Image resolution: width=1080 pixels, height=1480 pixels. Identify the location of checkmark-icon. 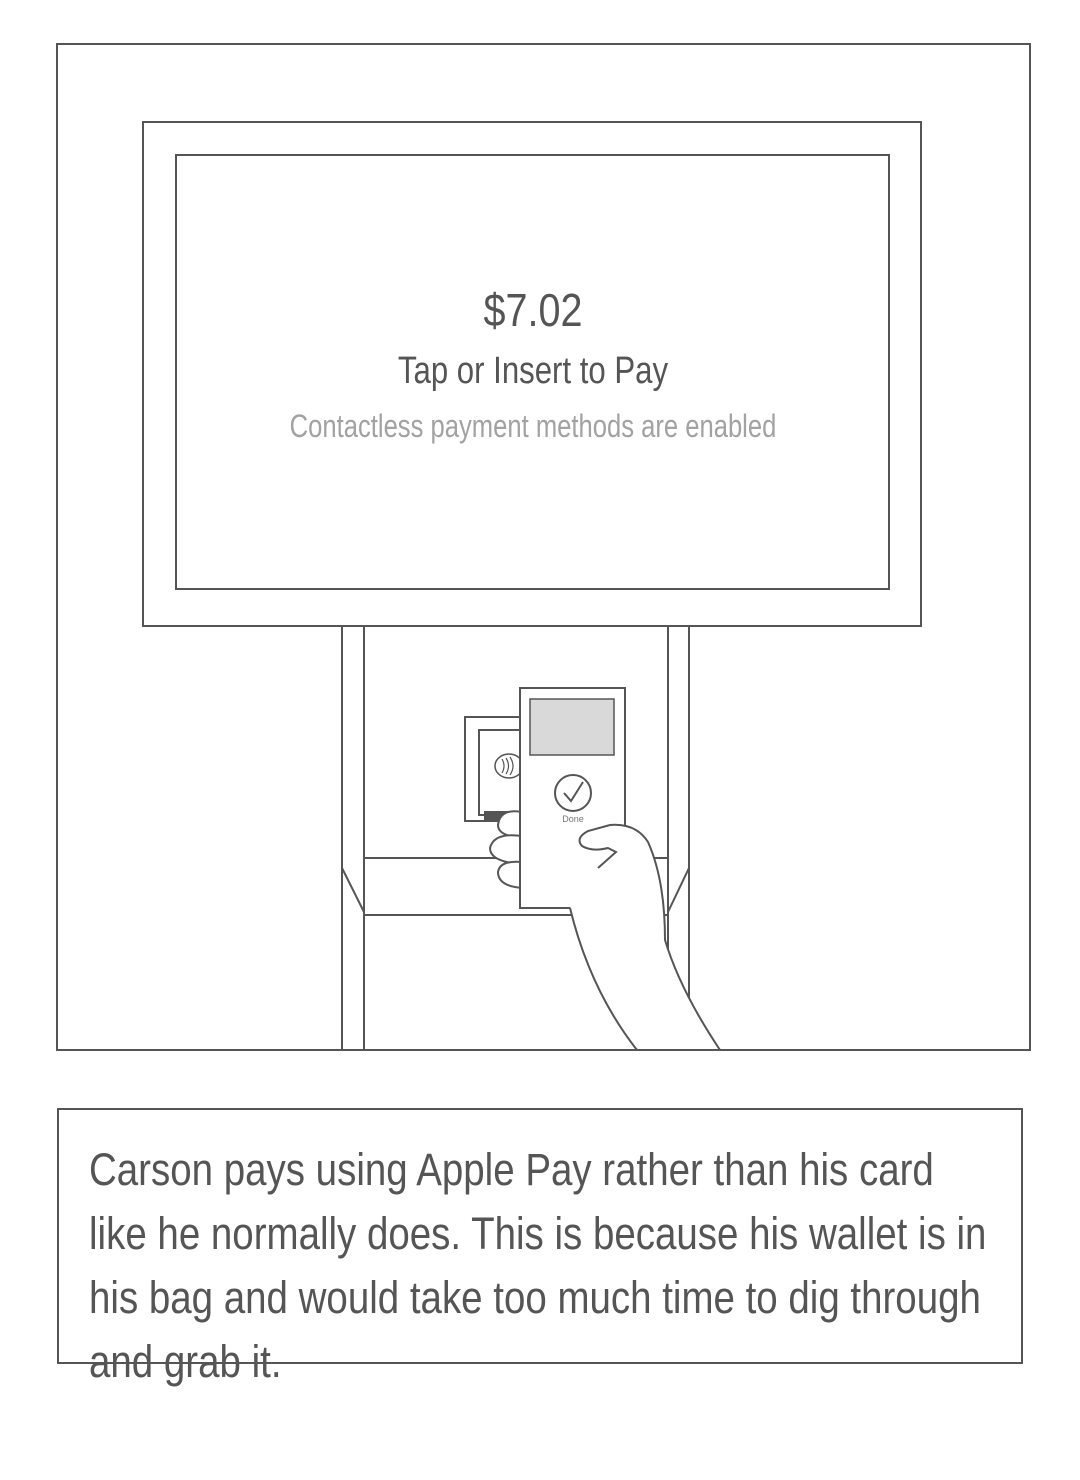
(573, 793).